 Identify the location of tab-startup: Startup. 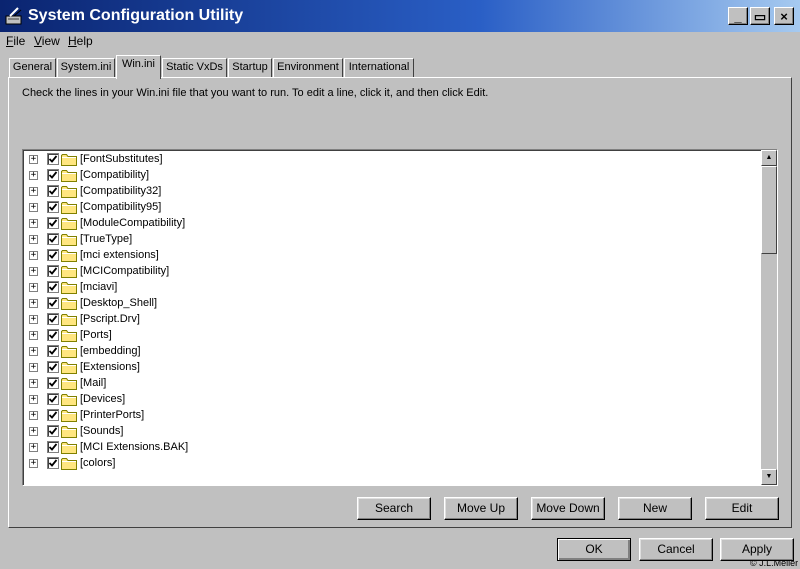
(250, 68).